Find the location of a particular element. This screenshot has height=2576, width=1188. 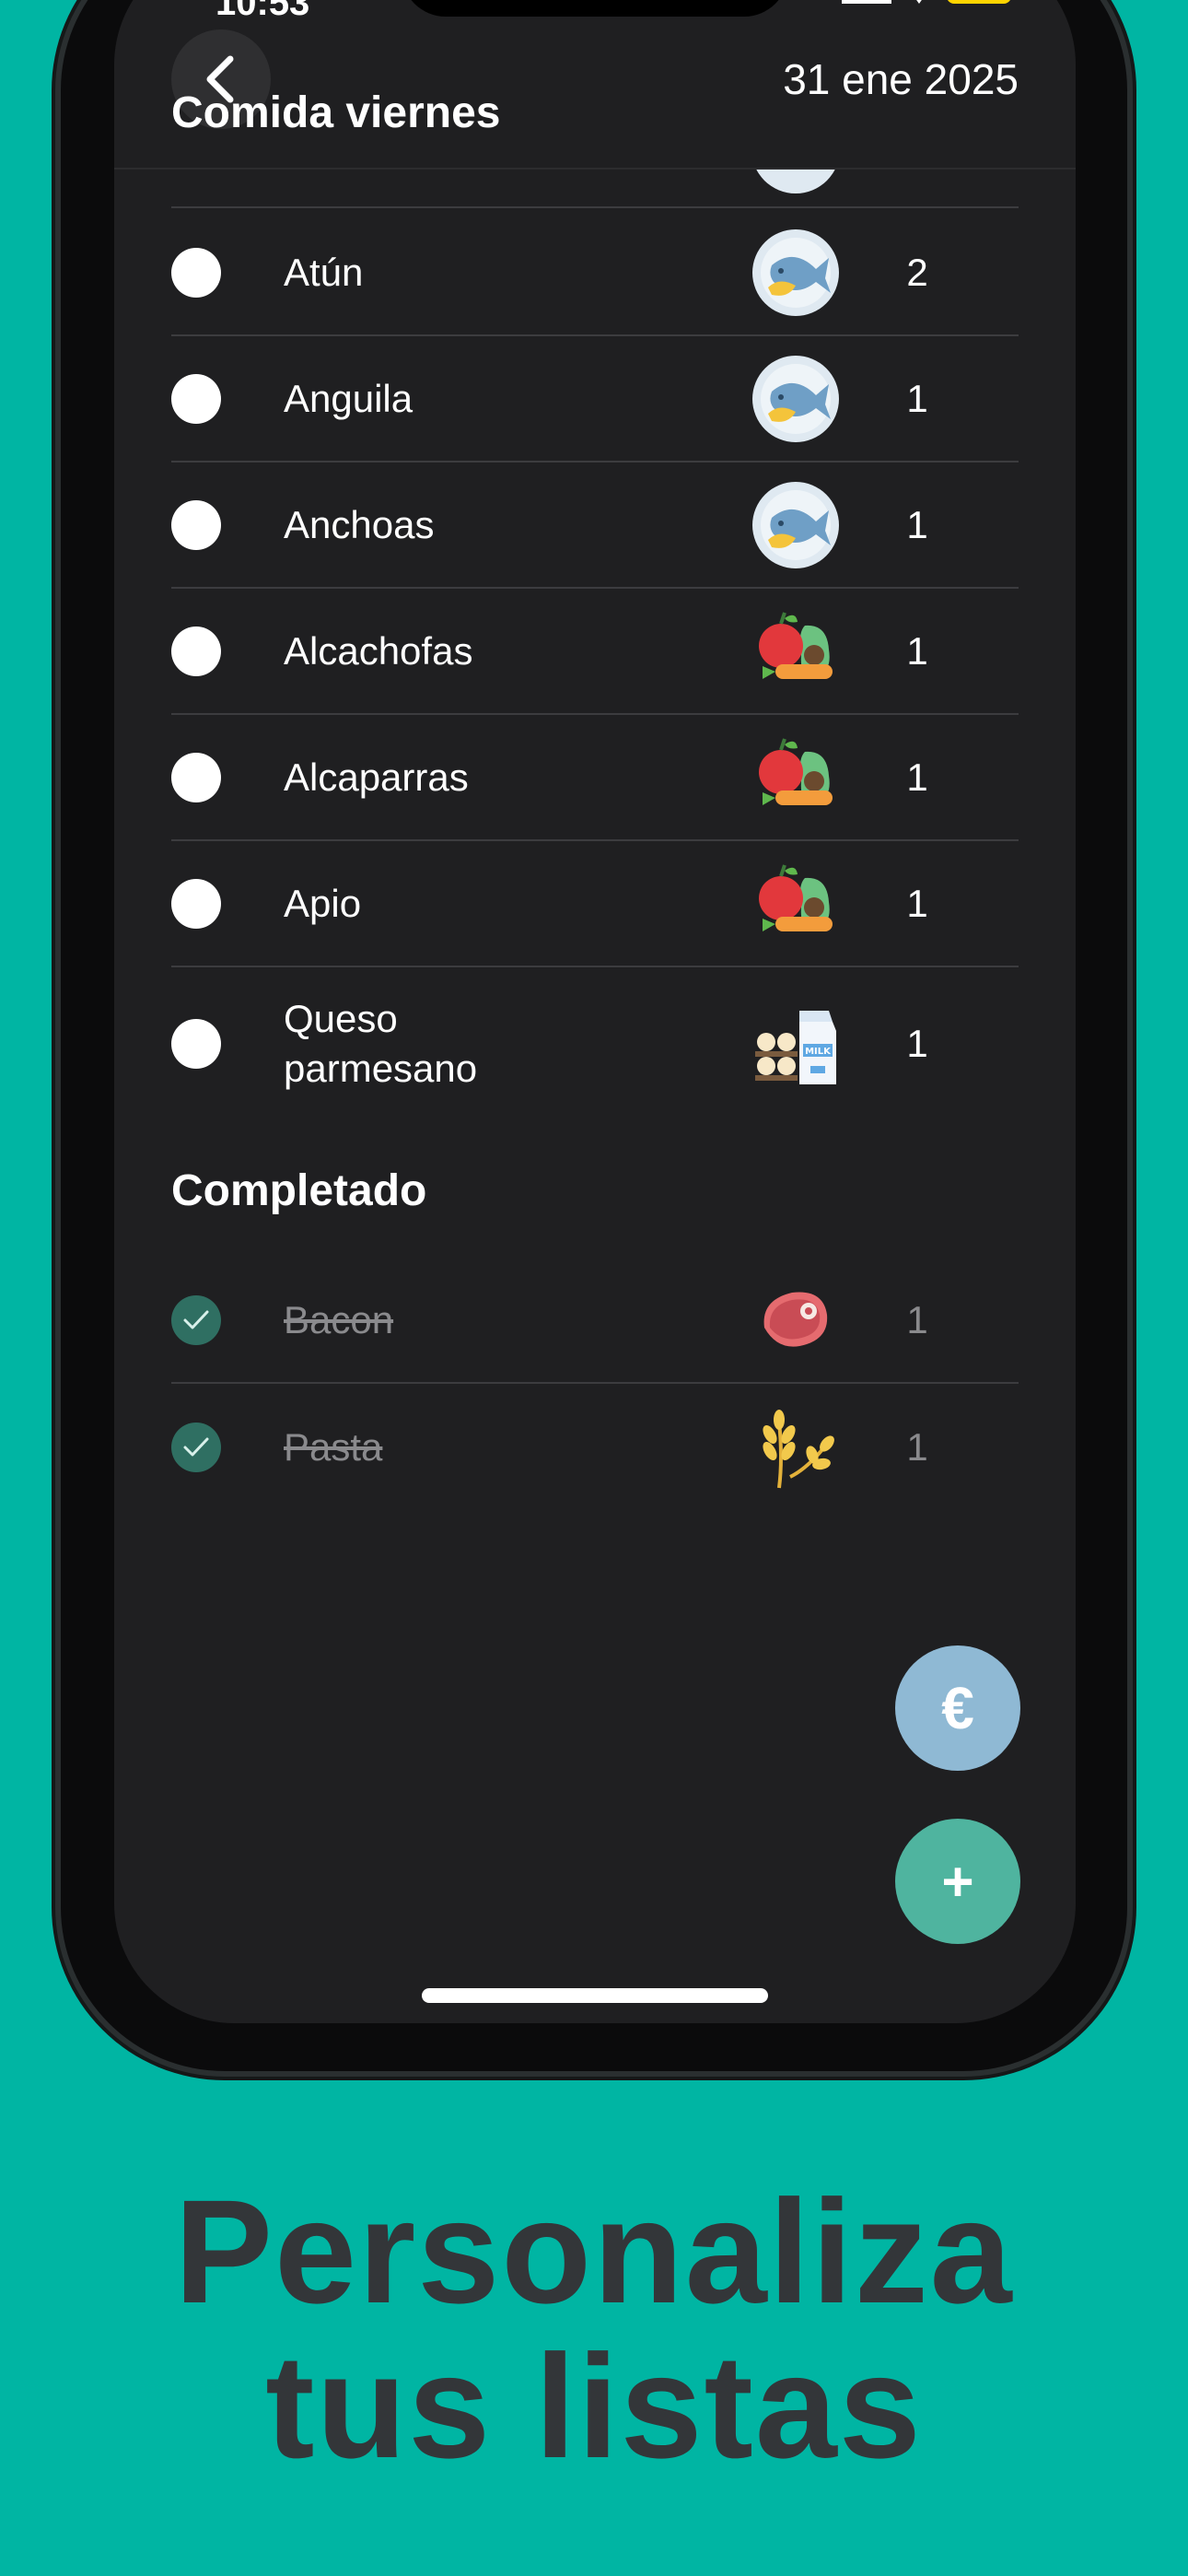

list-title: Comida viernes is located at coordinates (336, 112).